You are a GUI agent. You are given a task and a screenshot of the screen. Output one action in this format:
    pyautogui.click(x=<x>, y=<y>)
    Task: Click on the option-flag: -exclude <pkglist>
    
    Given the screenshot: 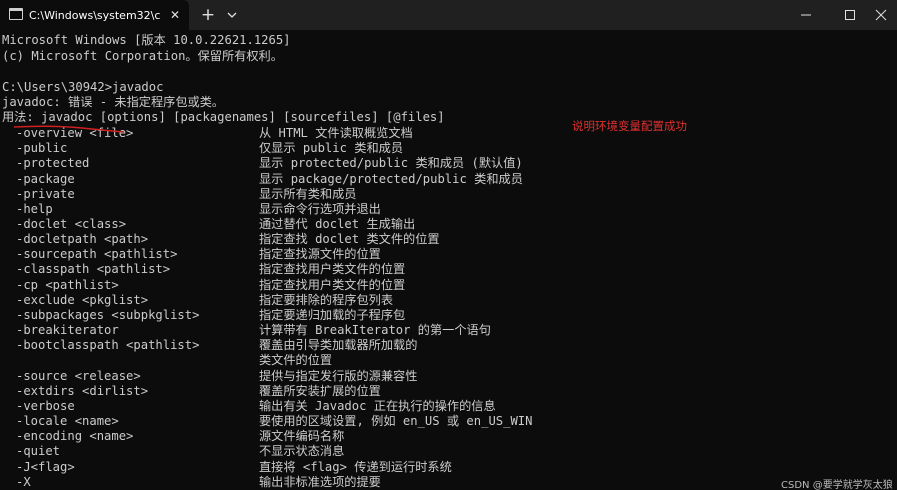 What is the action you would take?
    pyautogui.click(x=82, y=299)
    